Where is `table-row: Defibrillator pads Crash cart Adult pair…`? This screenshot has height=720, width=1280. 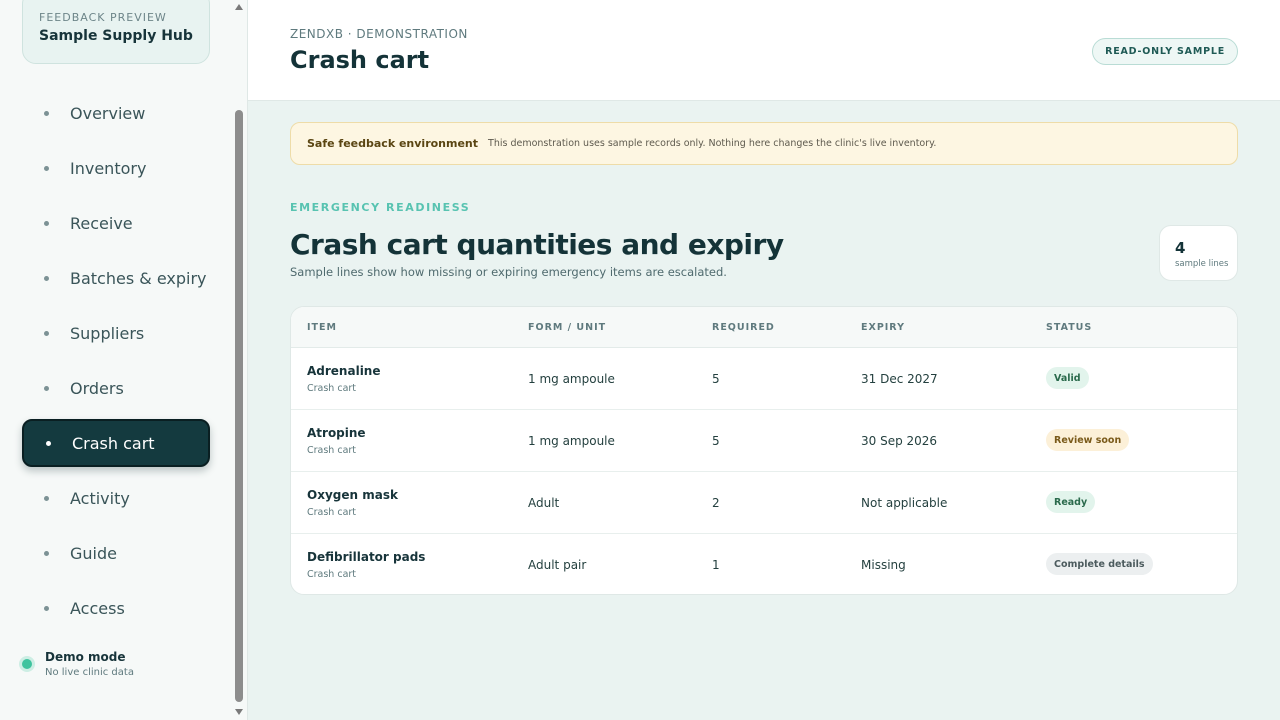
table-row: Defibrillator pads Crash cart Adult pair… is located at coordinates (764, 564).